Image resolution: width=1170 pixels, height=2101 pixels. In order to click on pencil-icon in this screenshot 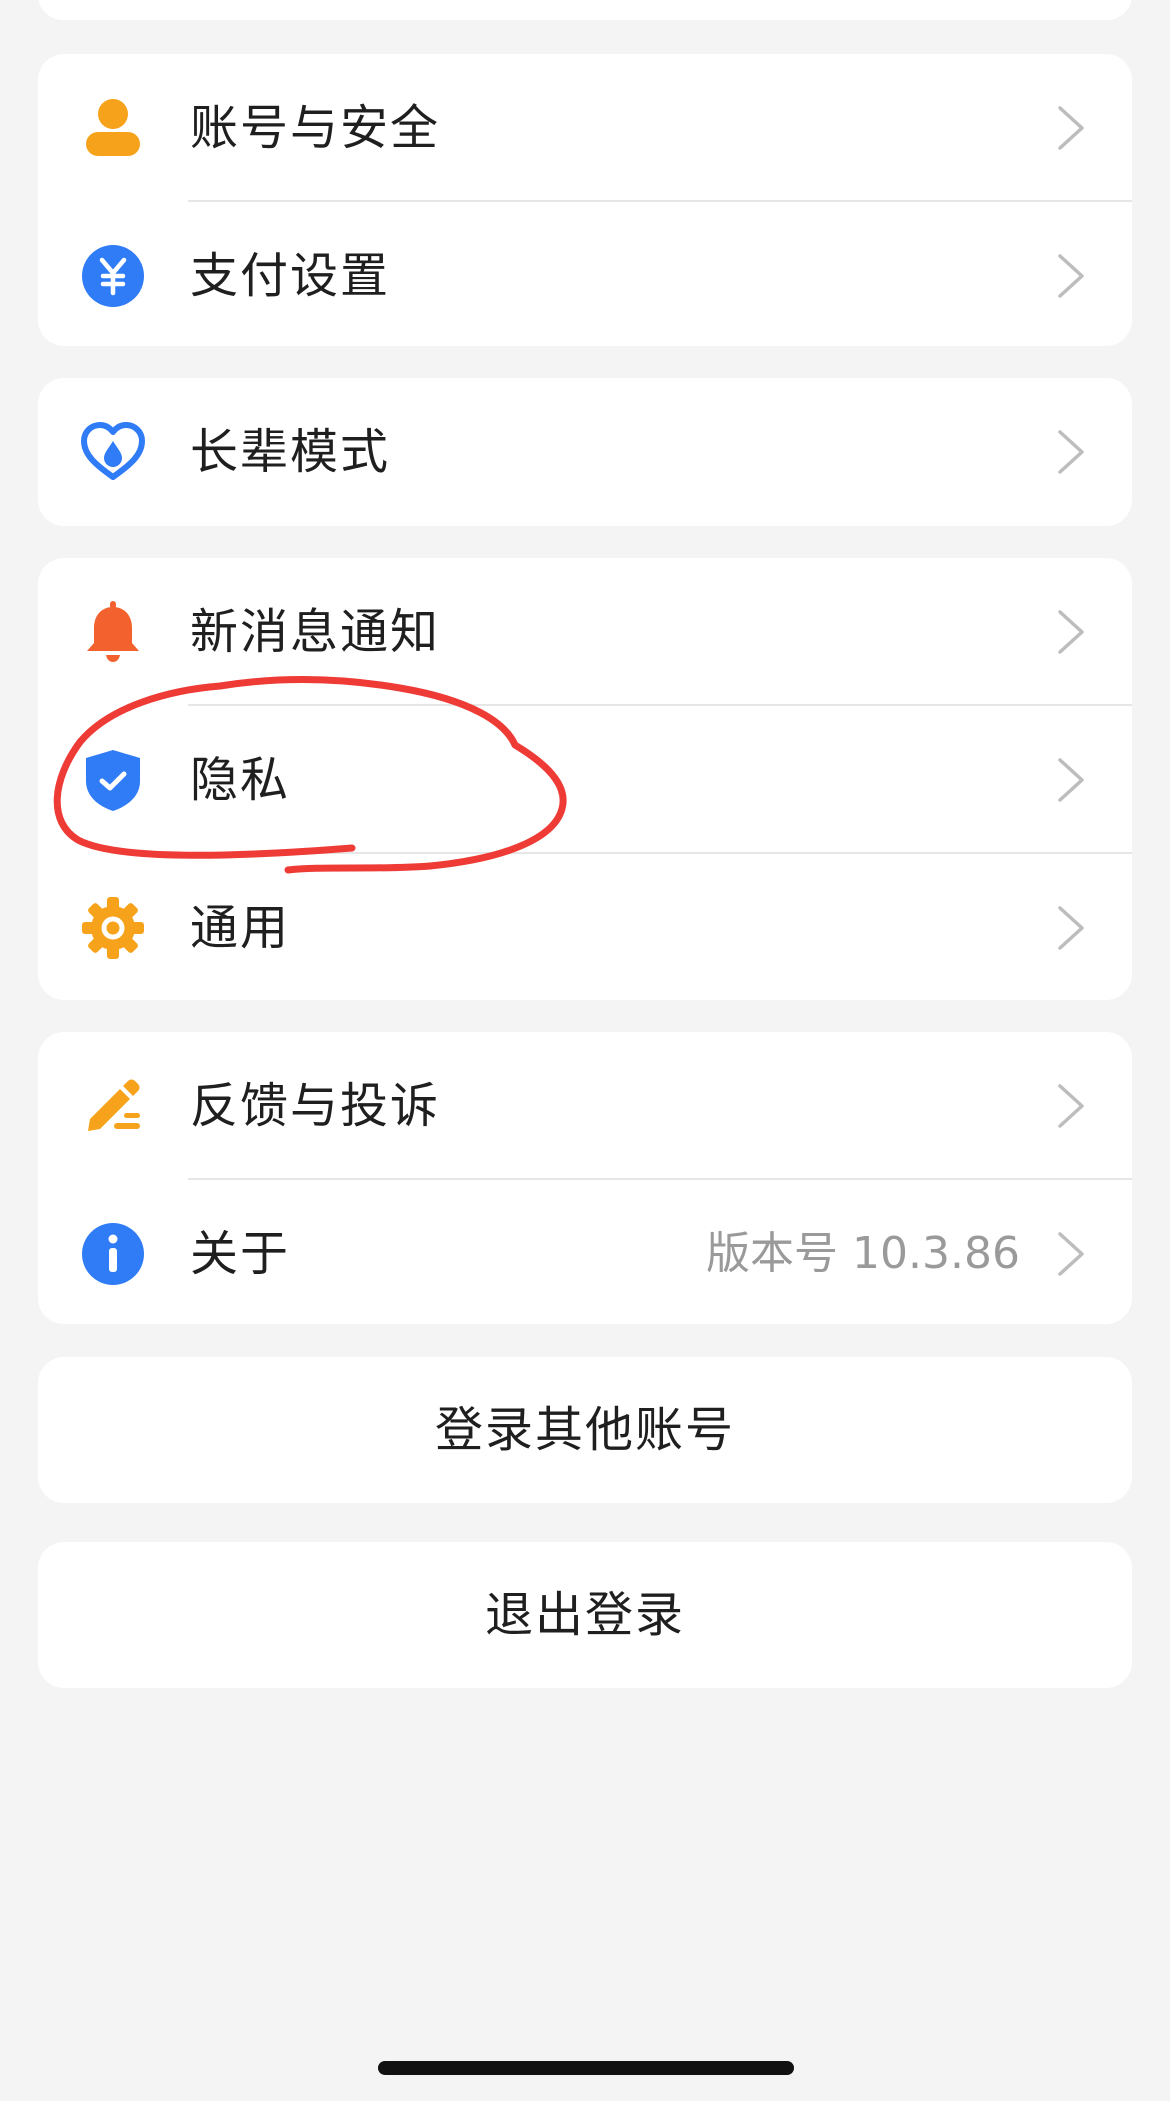, I will do `click(113, 1106)`.